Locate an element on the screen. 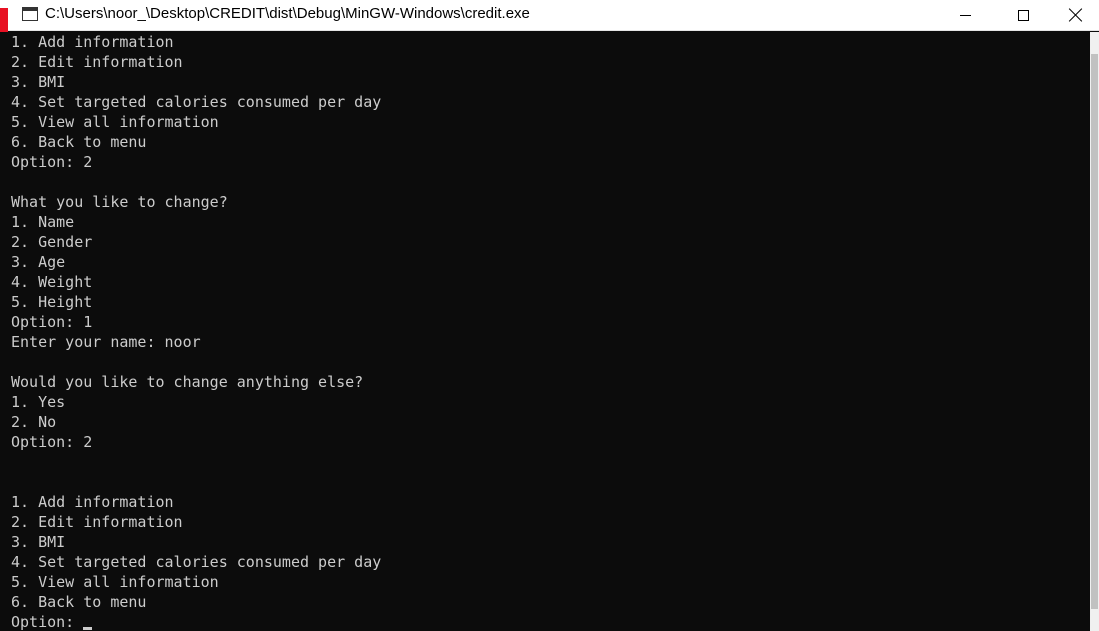 The image size is (1099, 631). close-icon is located at coordinates (1076, 15).